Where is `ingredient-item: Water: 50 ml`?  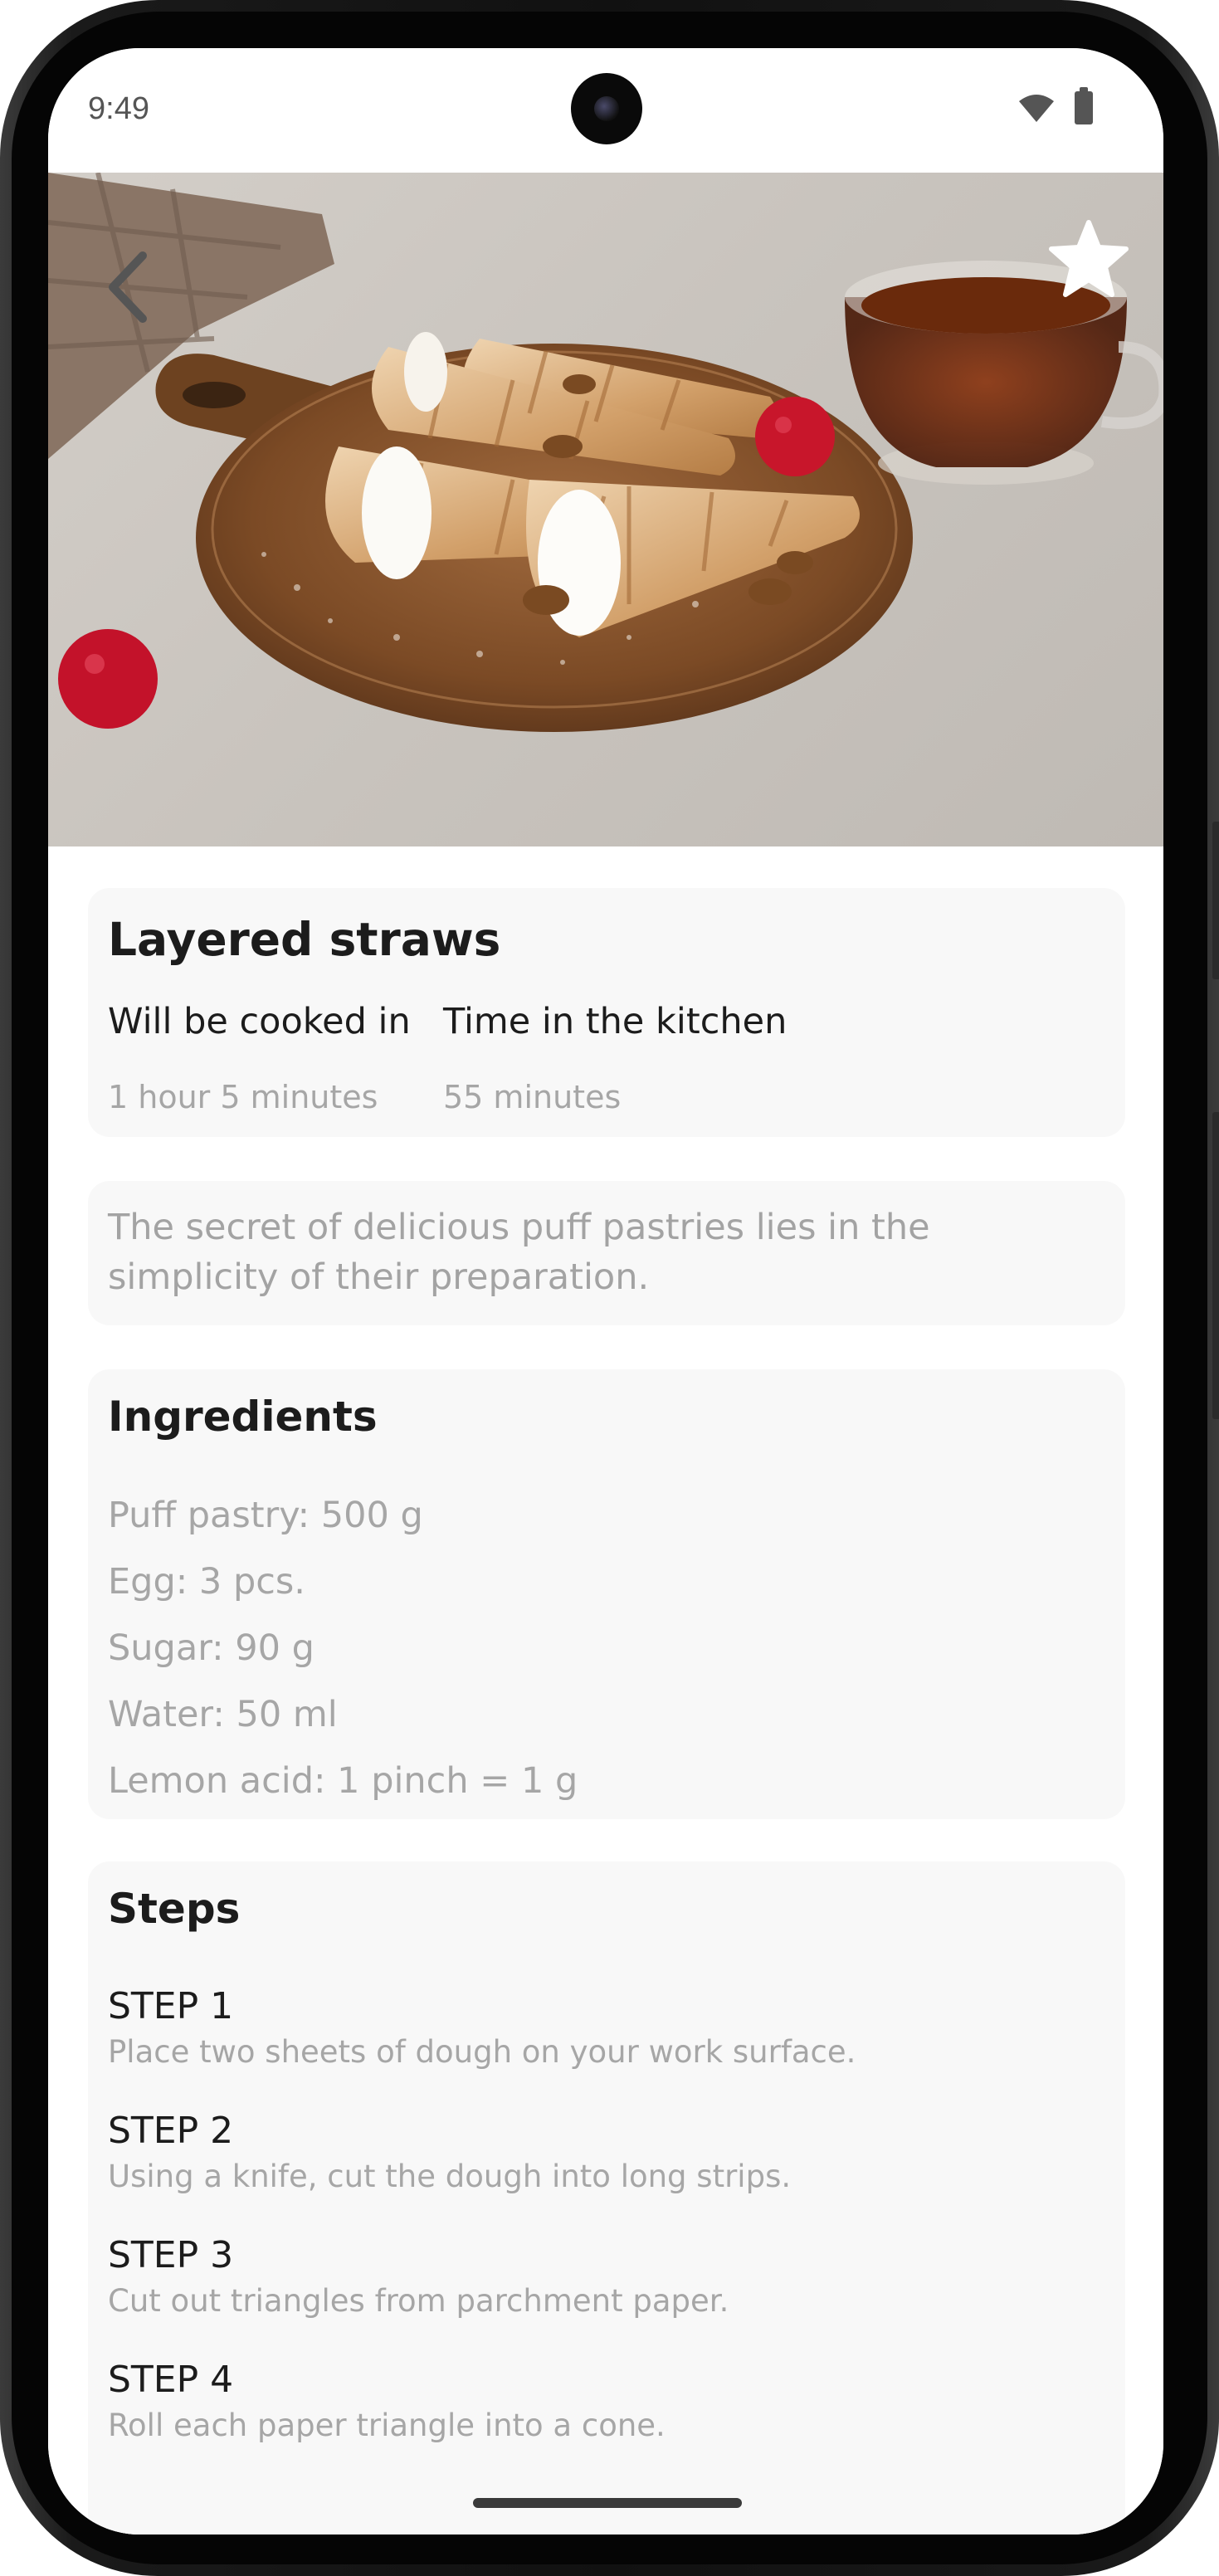 ingredient-item: Water: 50 ml is located at coordinates (223, 1715).